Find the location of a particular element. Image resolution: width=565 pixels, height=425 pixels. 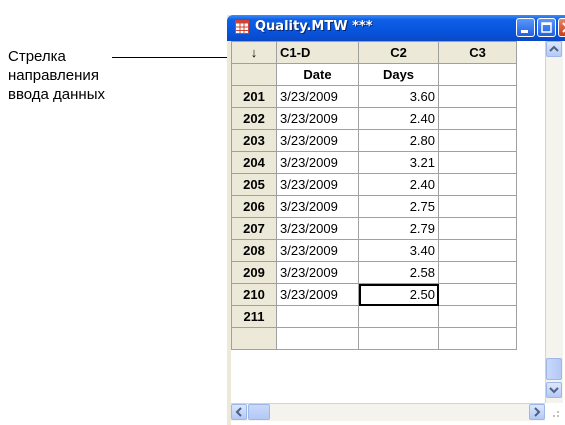

column-name-c2: Days is located at coordinates (398, 74).